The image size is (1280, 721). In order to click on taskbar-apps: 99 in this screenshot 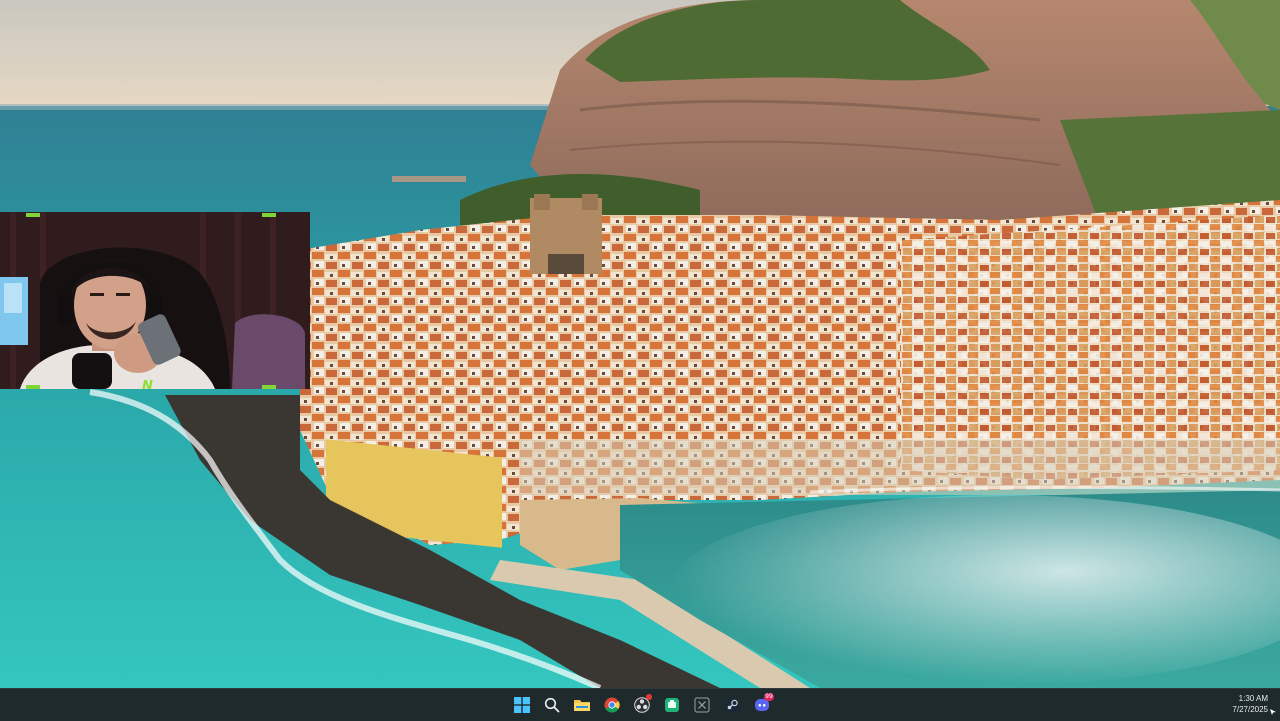, I will do `click(642, 705)`.